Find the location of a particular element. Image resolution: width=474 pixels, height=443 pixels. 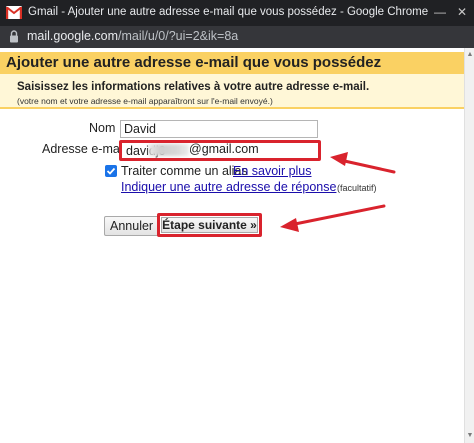

check-icon is located at coordinates (111, 171).